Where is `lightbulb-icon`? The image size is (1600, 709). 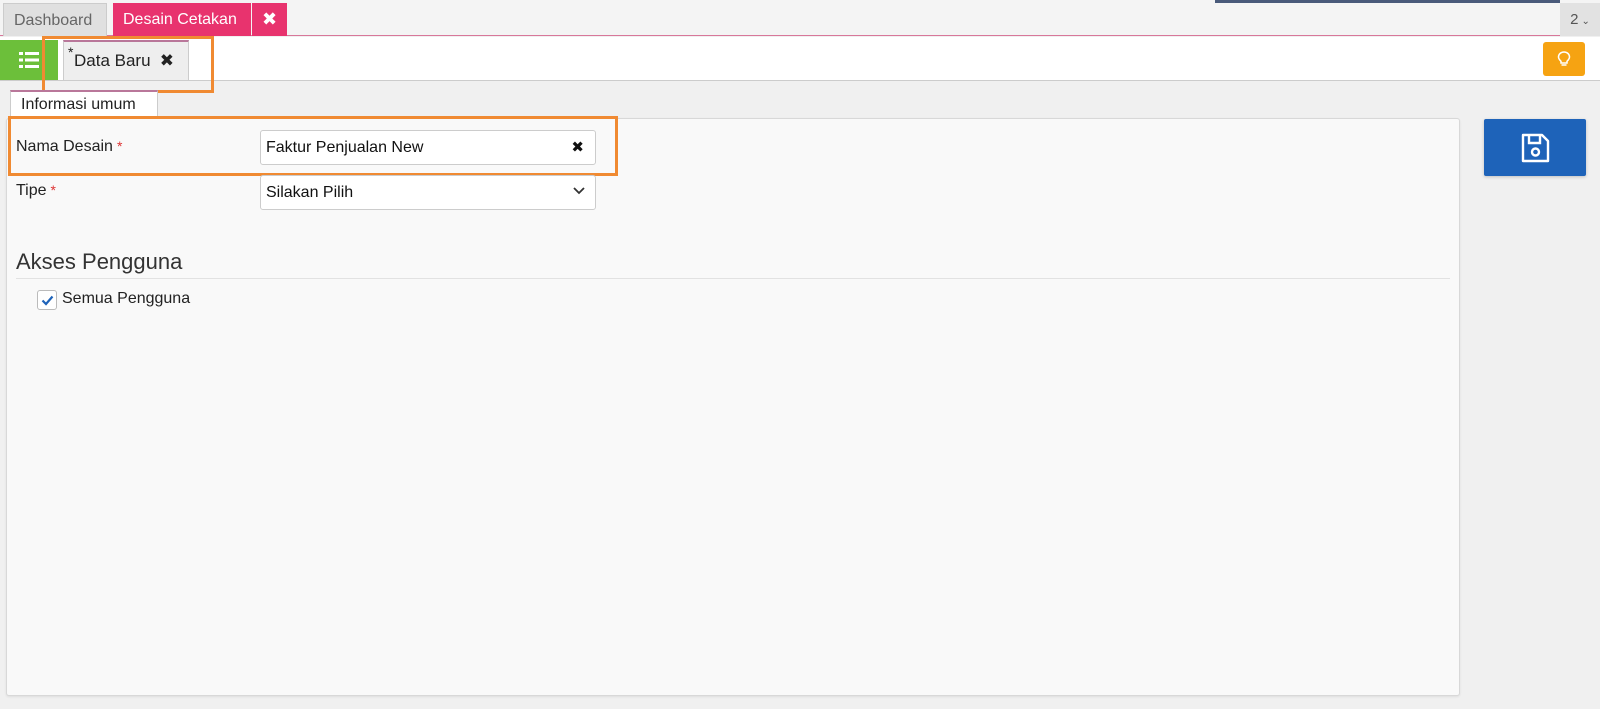
lightbulb-icon is located at coordinates (1564, 58).